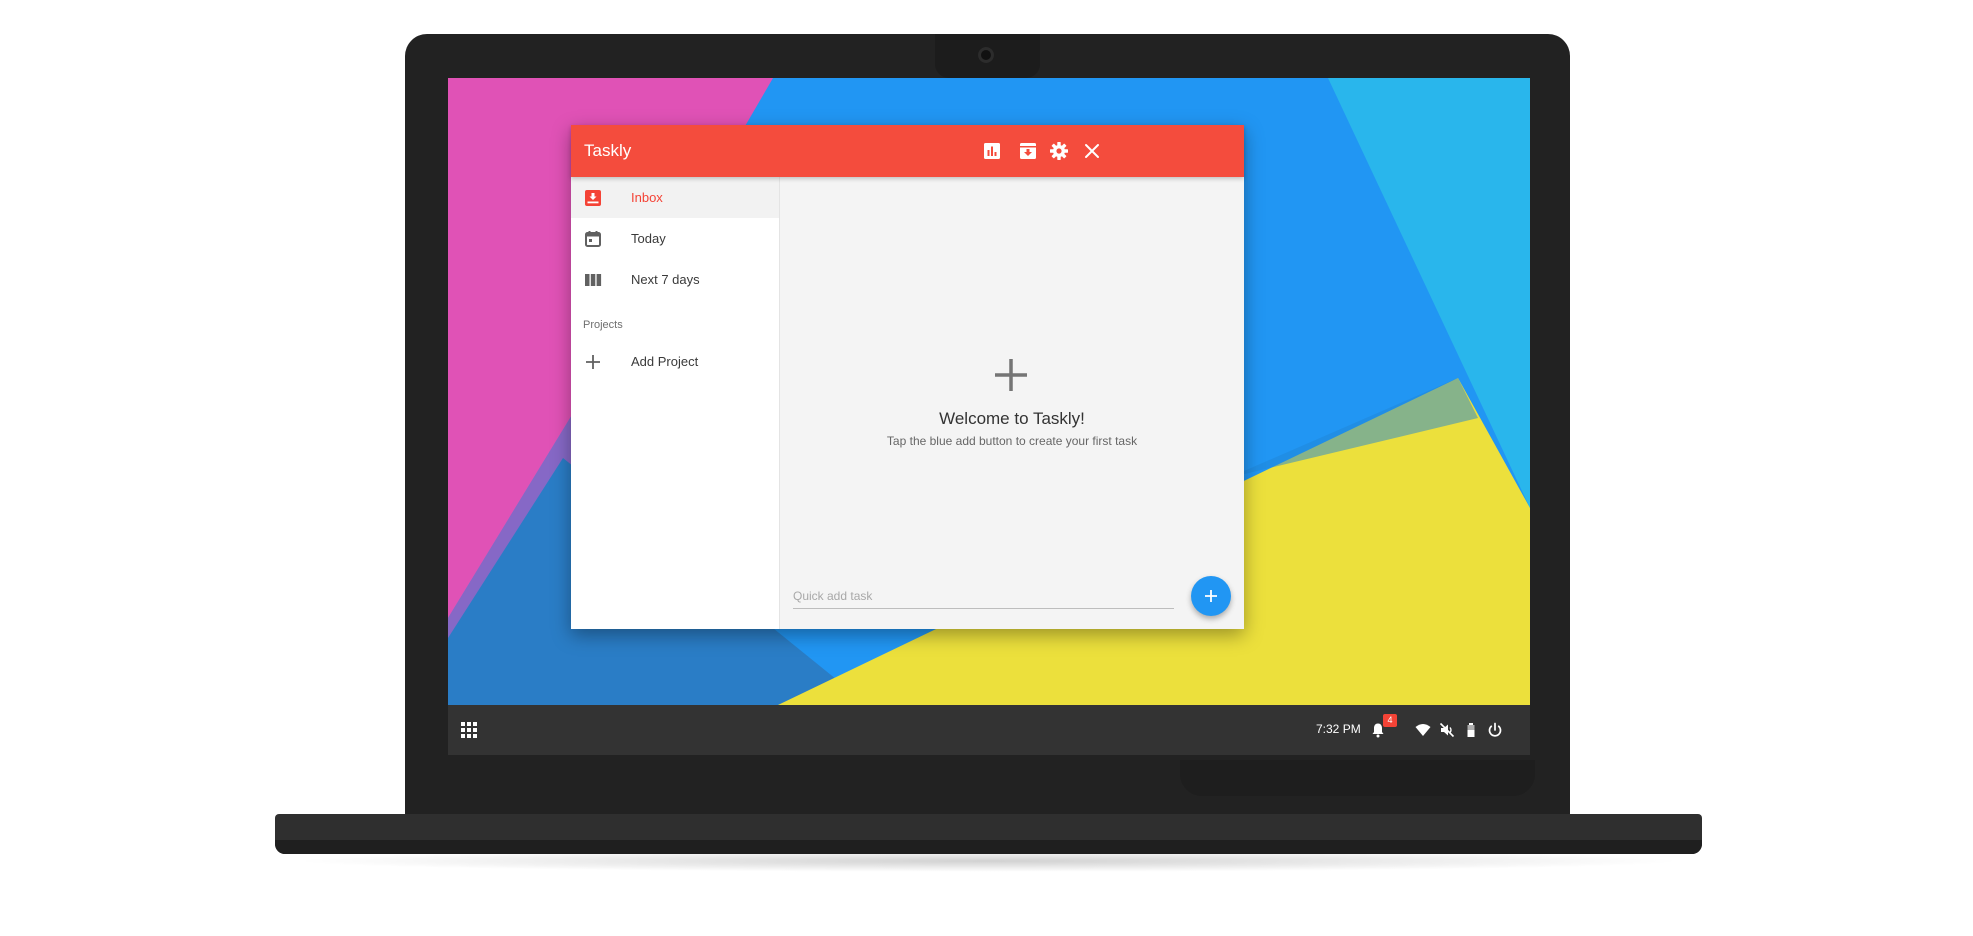 Image resolution: width=1973 pixels, height=936 pixels. Describe the element at coordinates (665, 361) in the screenshot. I see `add-project-label: Add Project` at that location.